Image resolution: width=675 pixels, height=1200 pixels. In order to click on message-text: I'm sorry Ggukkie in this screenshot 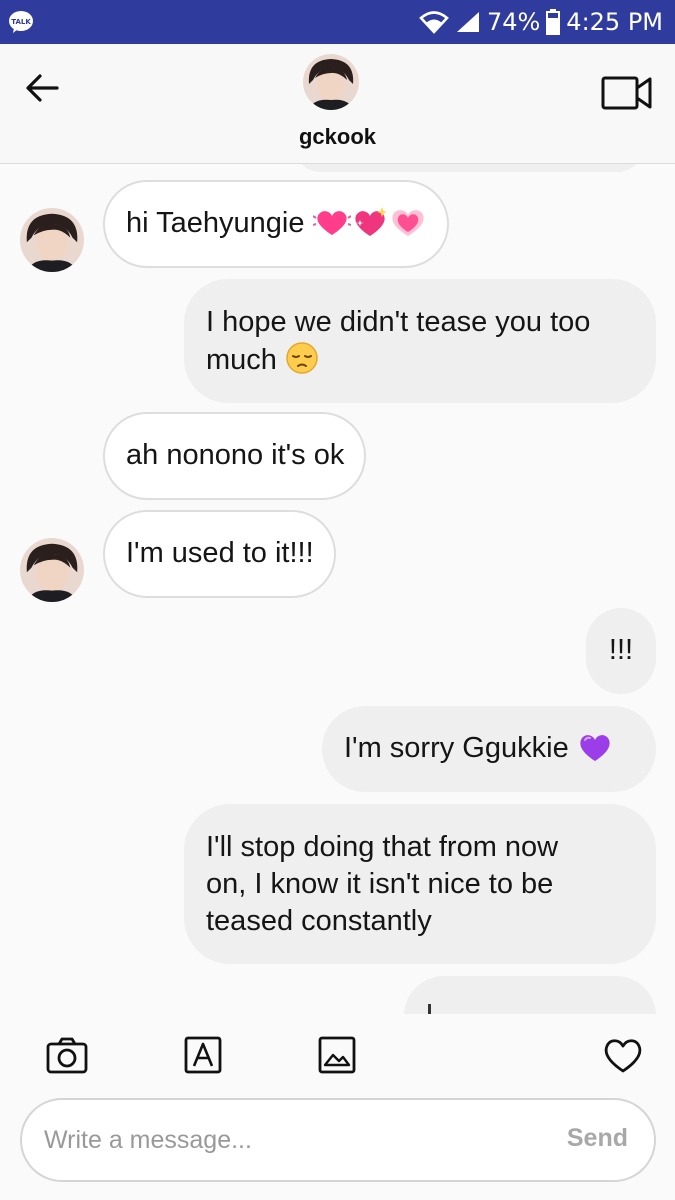, I will do `click(456, 748)`.